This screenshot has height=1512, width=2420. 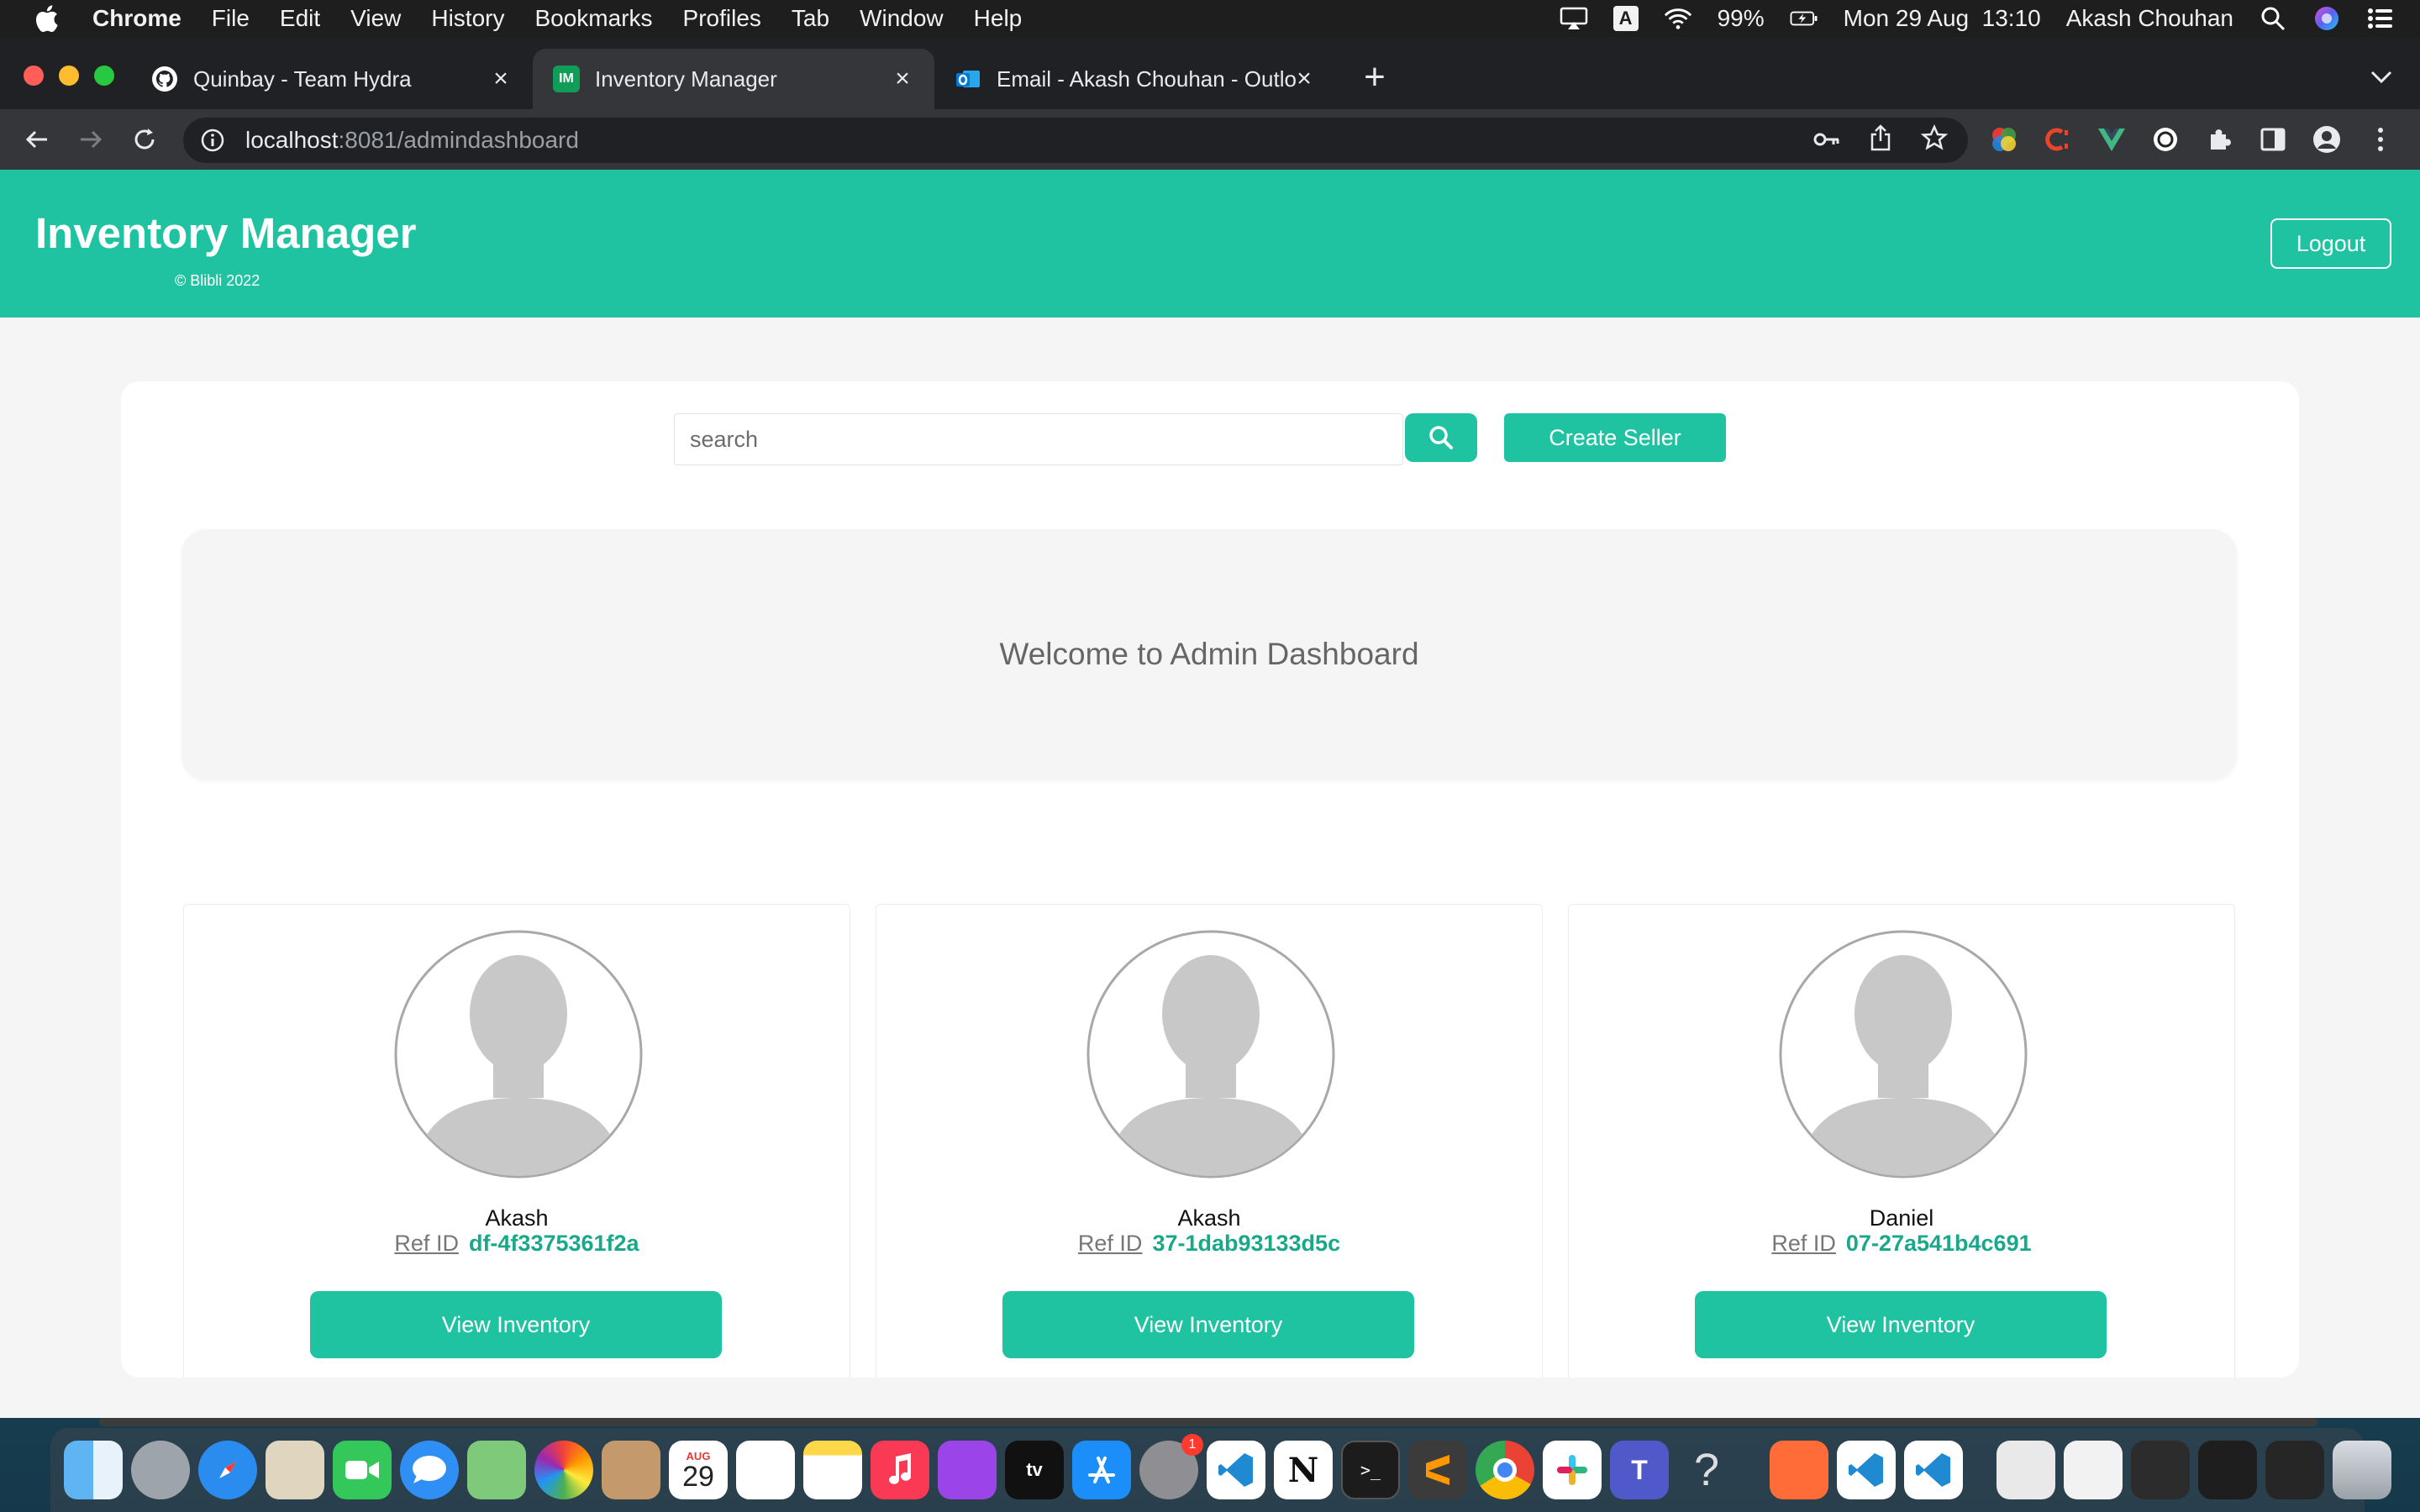 What do you see at coordinates (1038, 439) in the screenshot?
I see `search-input` at bounding box center [1038, 439].